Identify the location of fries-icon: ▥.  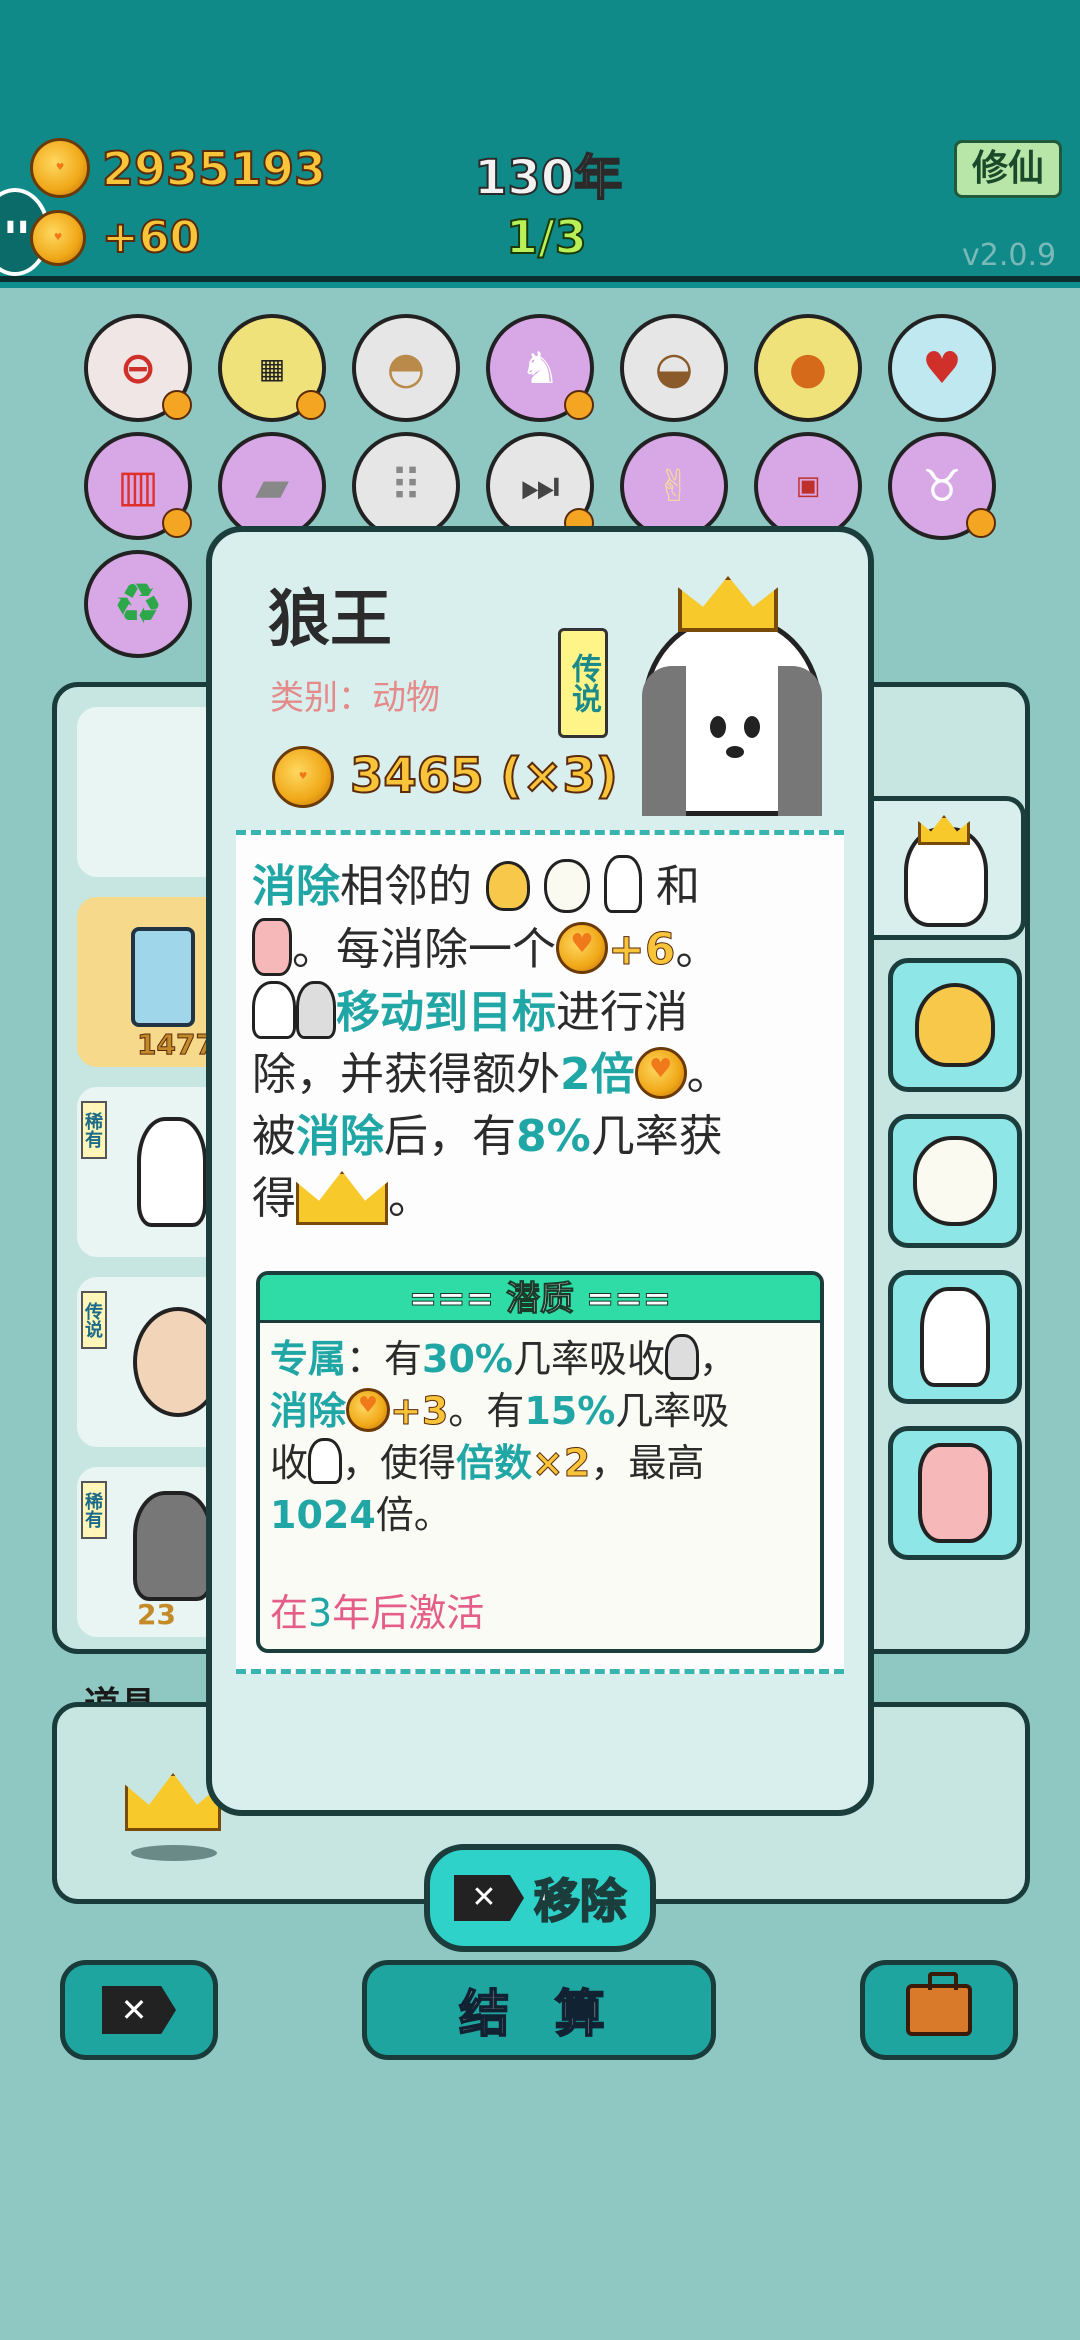
(138, 486).